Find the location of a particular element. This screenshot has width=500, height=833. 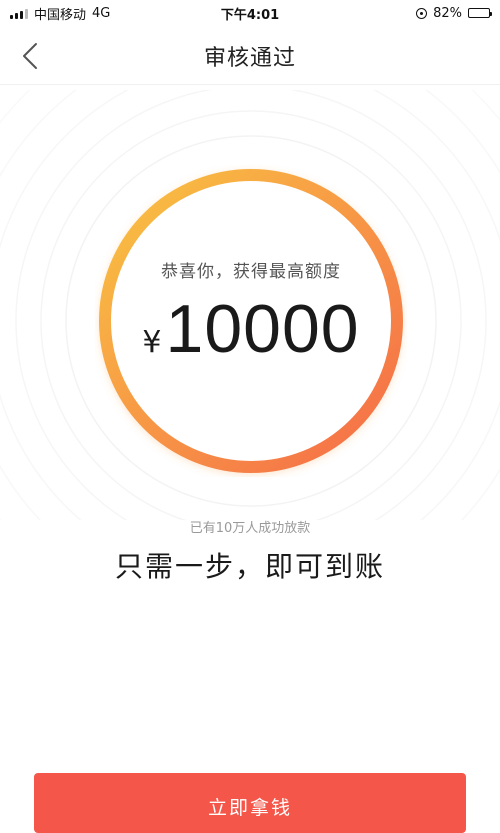

amount-row: ¥ 10000 is located at coordinates (250, 329).